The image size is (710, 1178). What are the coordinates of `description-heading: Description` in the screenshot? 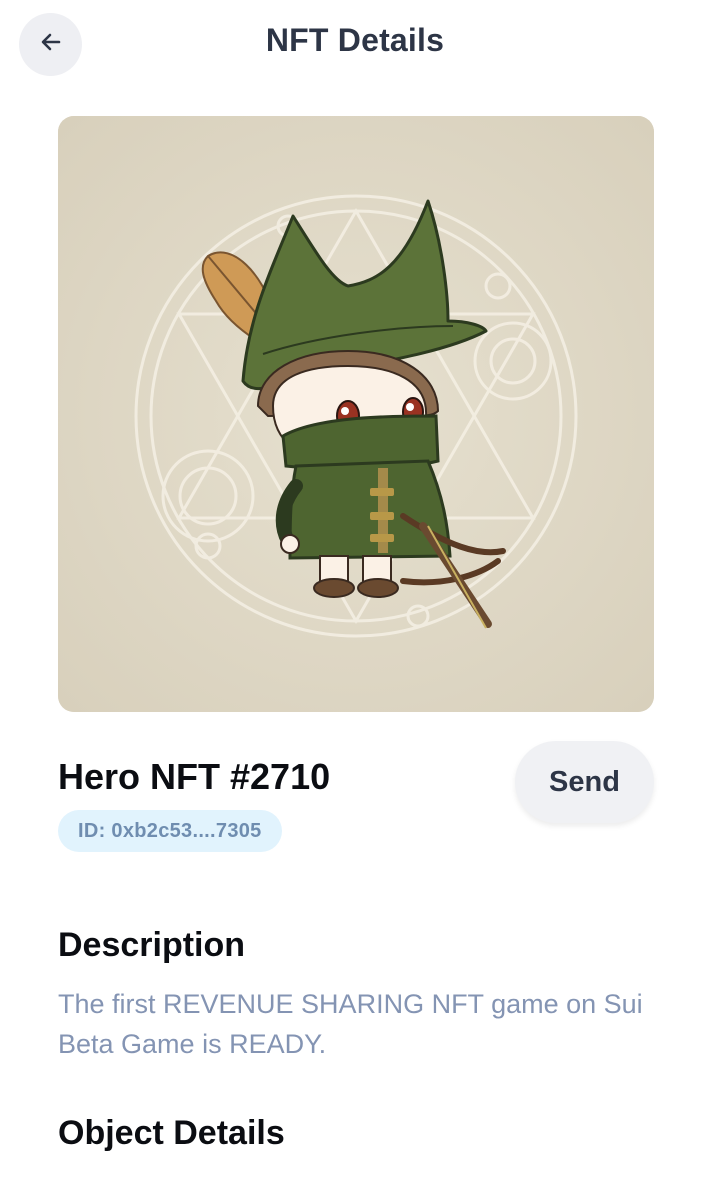 It's located at (152, 945).